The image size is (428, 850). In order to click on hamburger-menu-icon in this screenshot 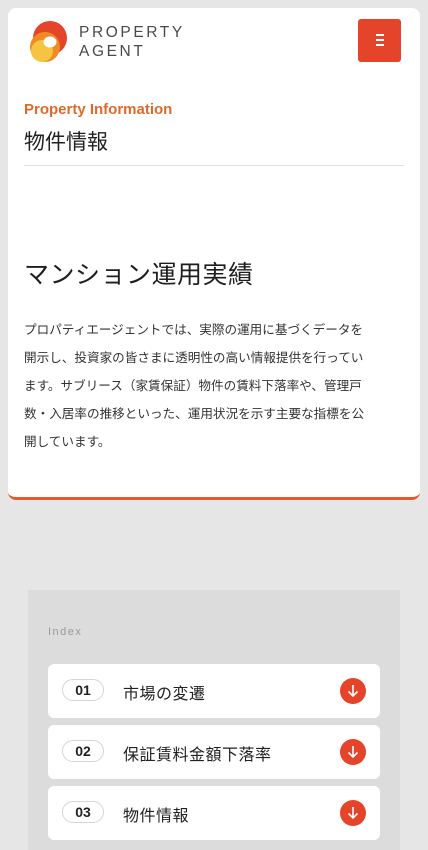, I will do `click(380, 40)`.